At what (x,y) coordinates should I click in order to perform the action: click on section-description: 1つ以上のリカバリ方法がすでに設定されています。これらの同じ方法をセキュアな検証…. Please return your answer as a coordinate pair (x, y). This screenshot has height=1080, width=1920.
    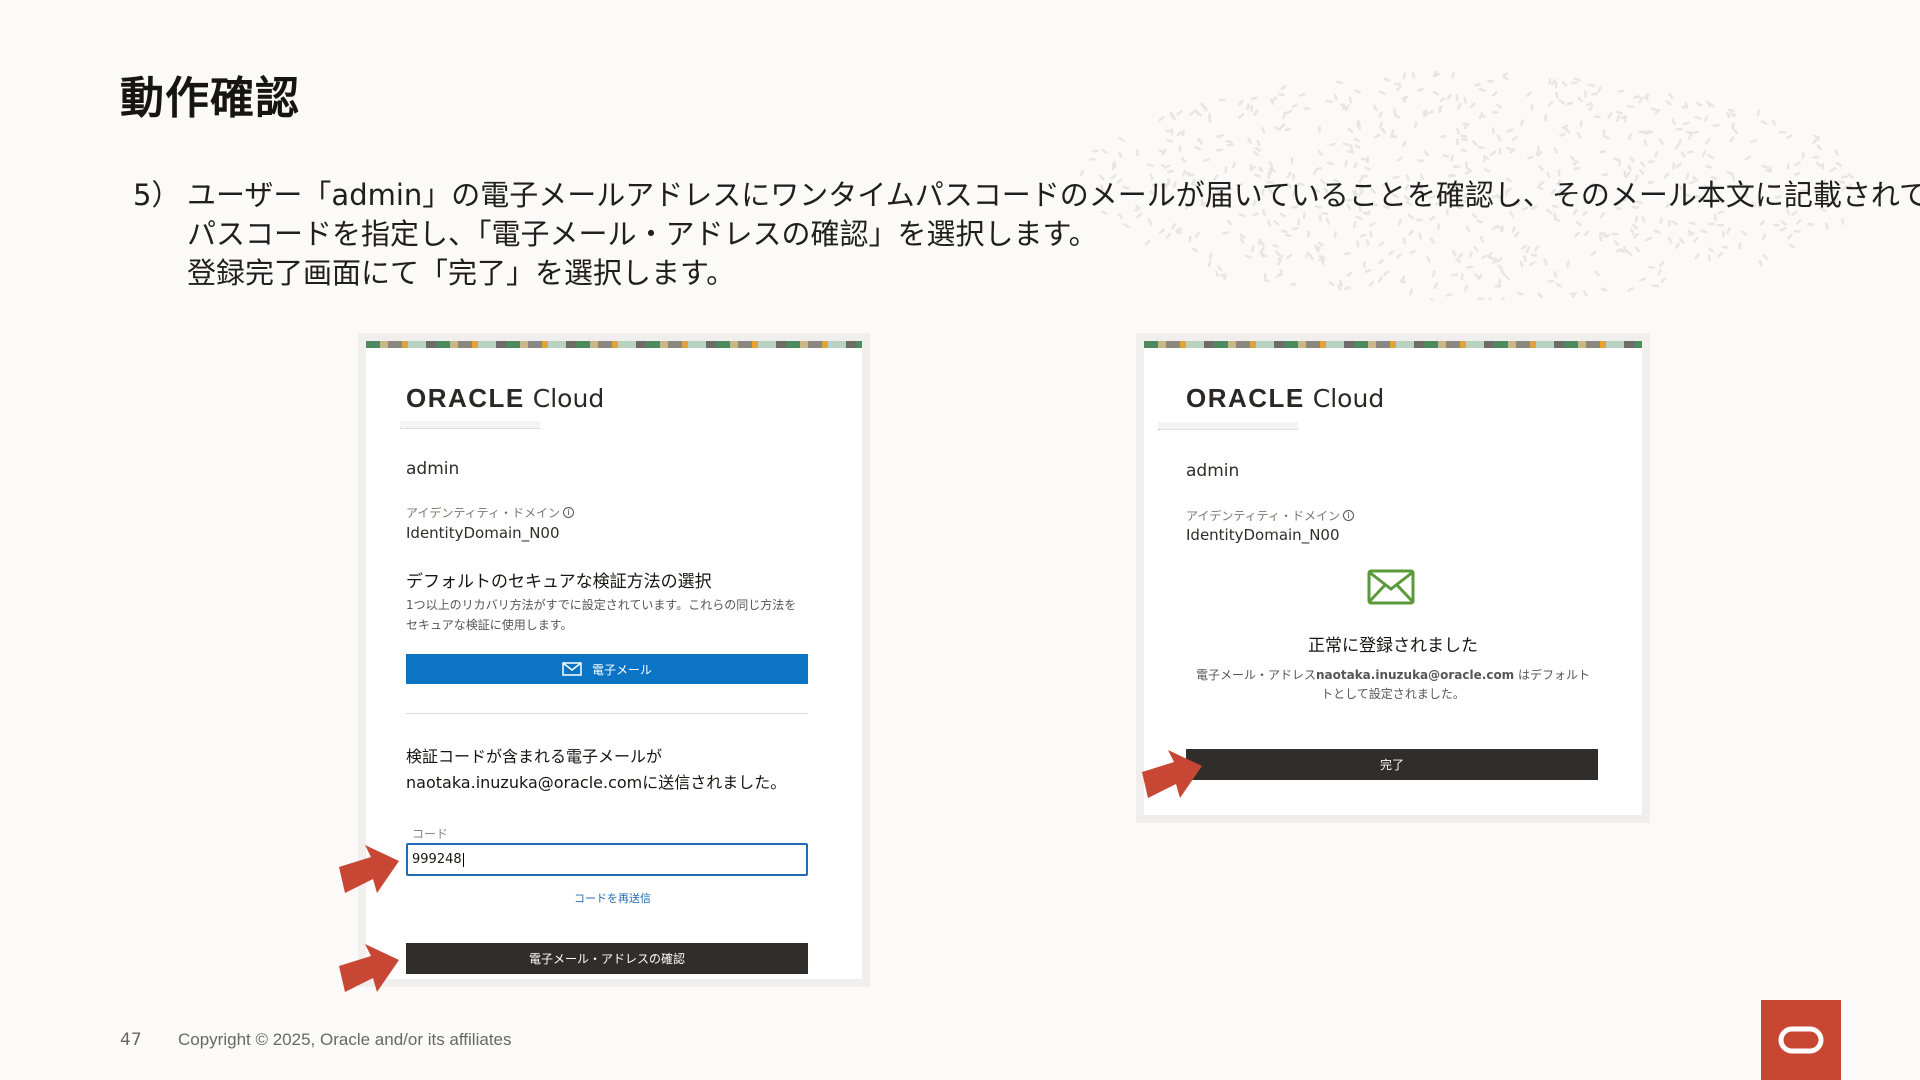
    Looking at the image, I should click on (601, 615).